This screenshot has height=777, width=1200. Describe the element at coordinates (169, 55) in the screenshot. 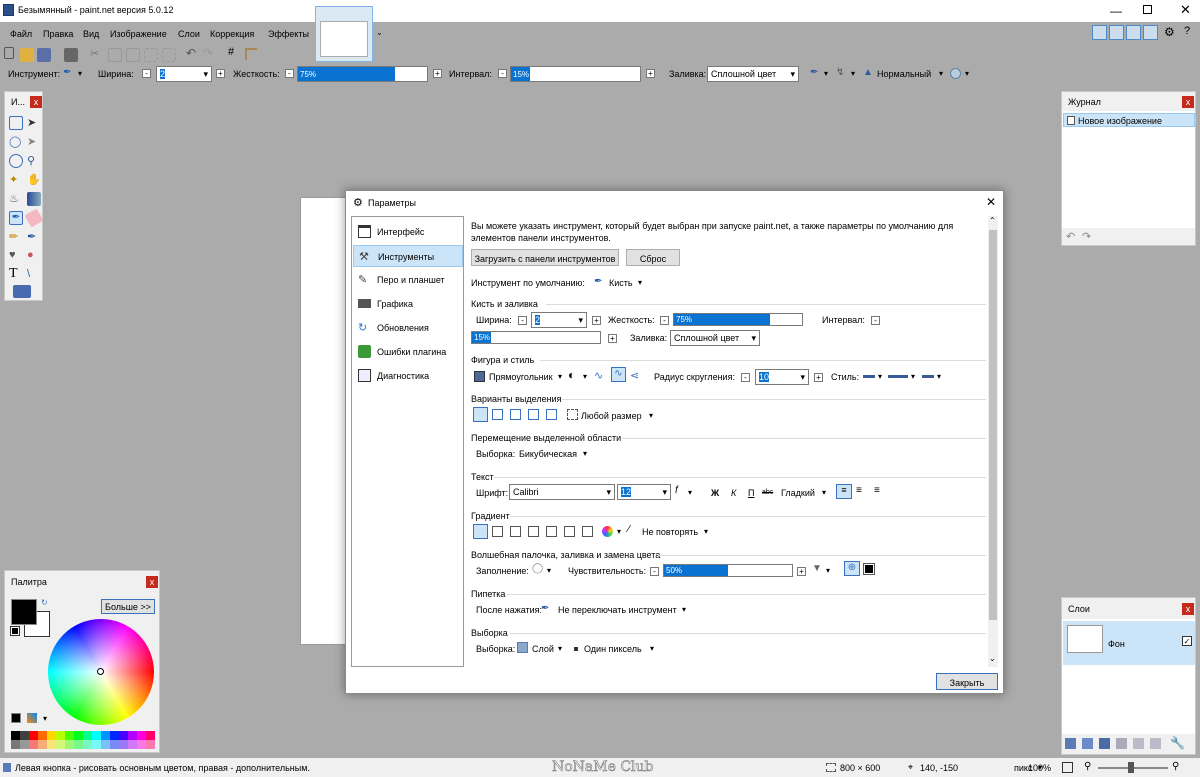

I see `deselect-icon` at that location.